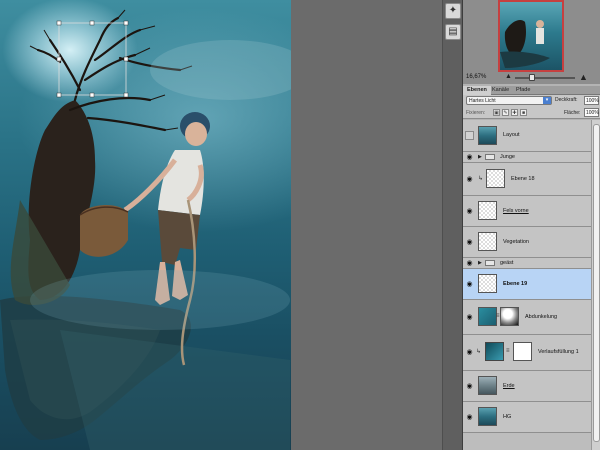 This screenshot has width=600, height=450. I want to click on blend-mode-select: Hartes Licht ▾, so click(509, 100).